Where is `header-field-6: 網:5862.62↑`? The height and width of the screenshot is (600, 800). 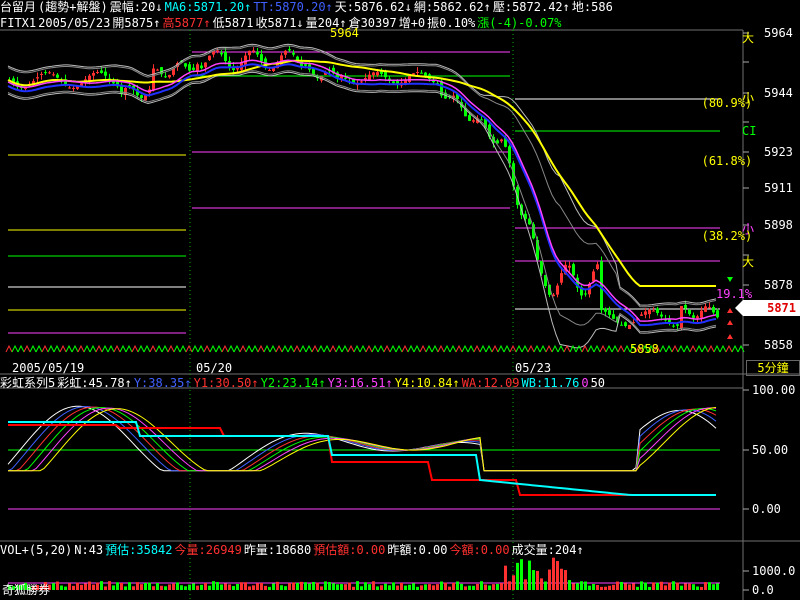
header-field-6: 網:5862.62↑ is located at coordinates (452, 7).